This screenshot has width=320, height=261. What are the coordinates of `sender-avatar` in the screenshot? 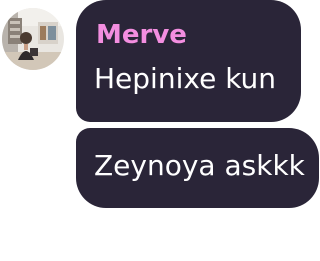 It's located at (33, 39).